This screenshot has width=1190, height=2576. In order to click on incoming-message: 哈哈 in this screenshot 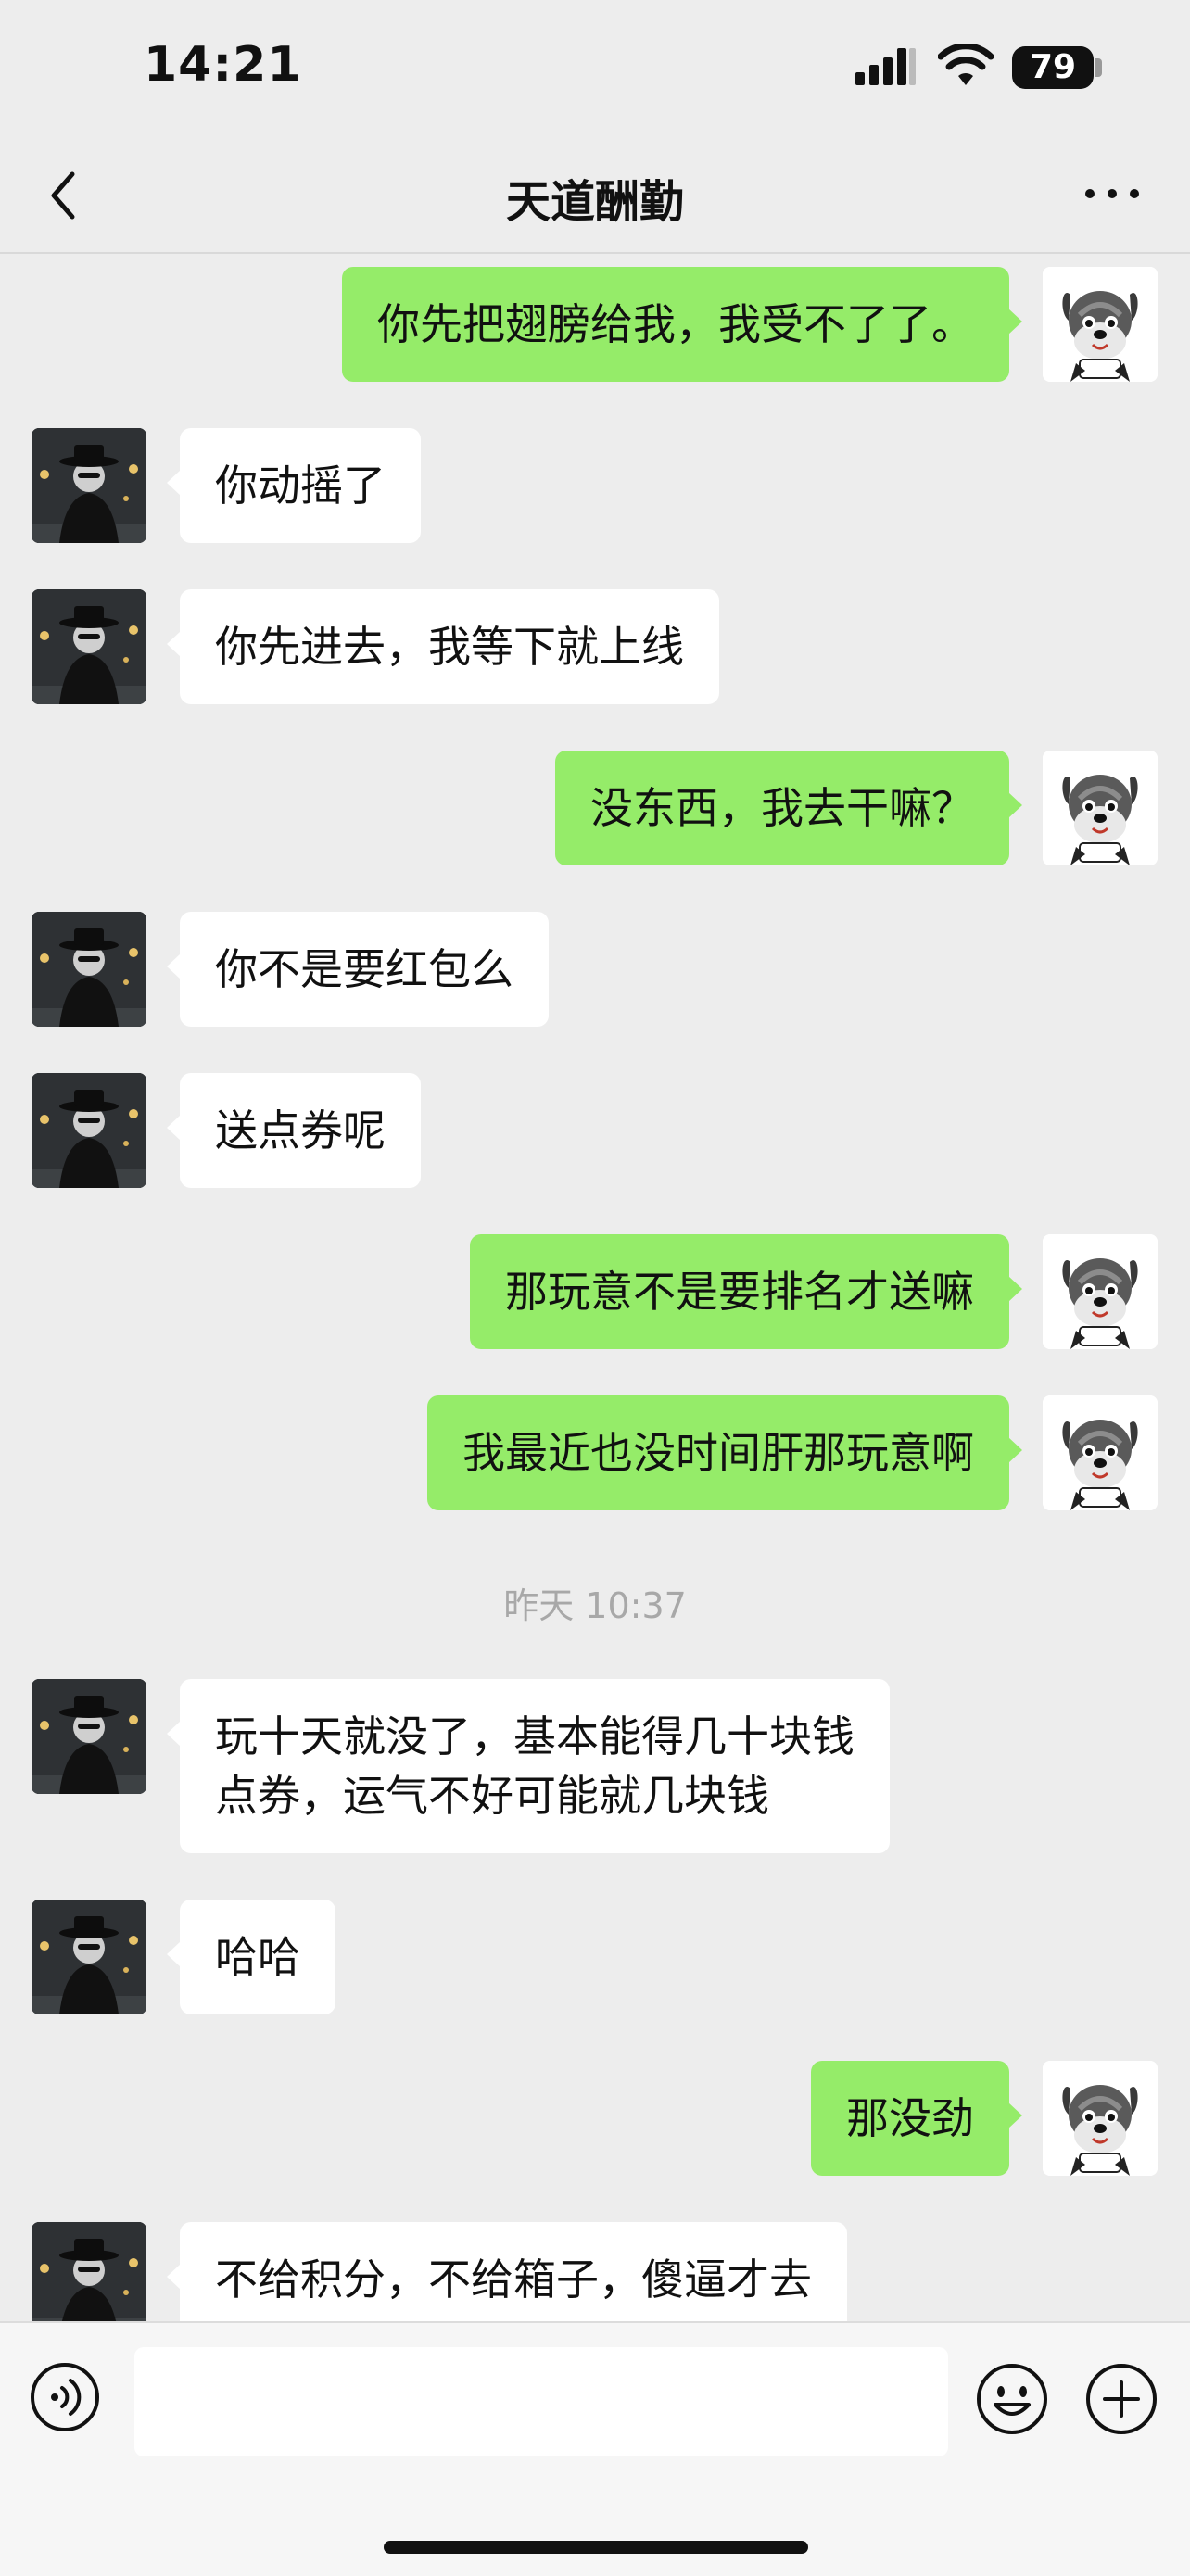, I will do `click(251, 1957)`.